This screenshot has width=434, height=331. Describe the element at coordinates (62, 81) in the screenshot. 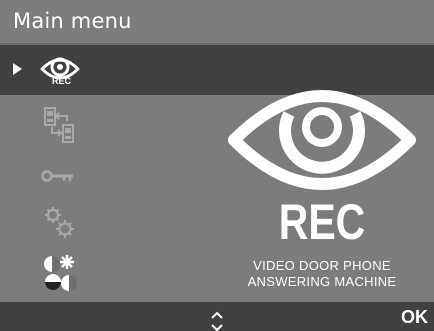

I see `menu-item-rec-label: REC` at that location.